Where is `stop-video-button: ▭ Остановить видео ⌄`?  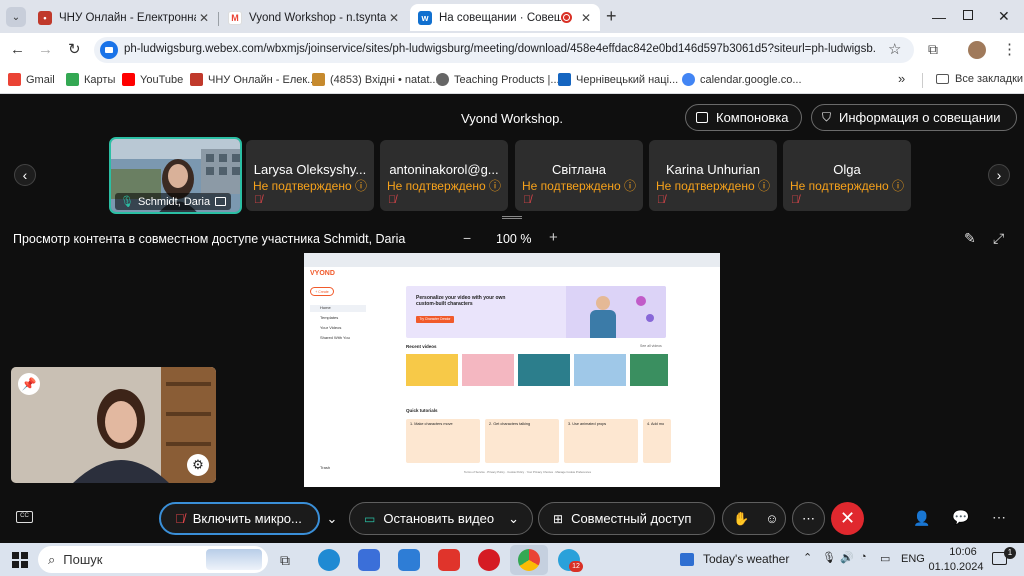
stop-video-button: ▭ Остановить видео ⌄ is located at coordinates (441, 518).